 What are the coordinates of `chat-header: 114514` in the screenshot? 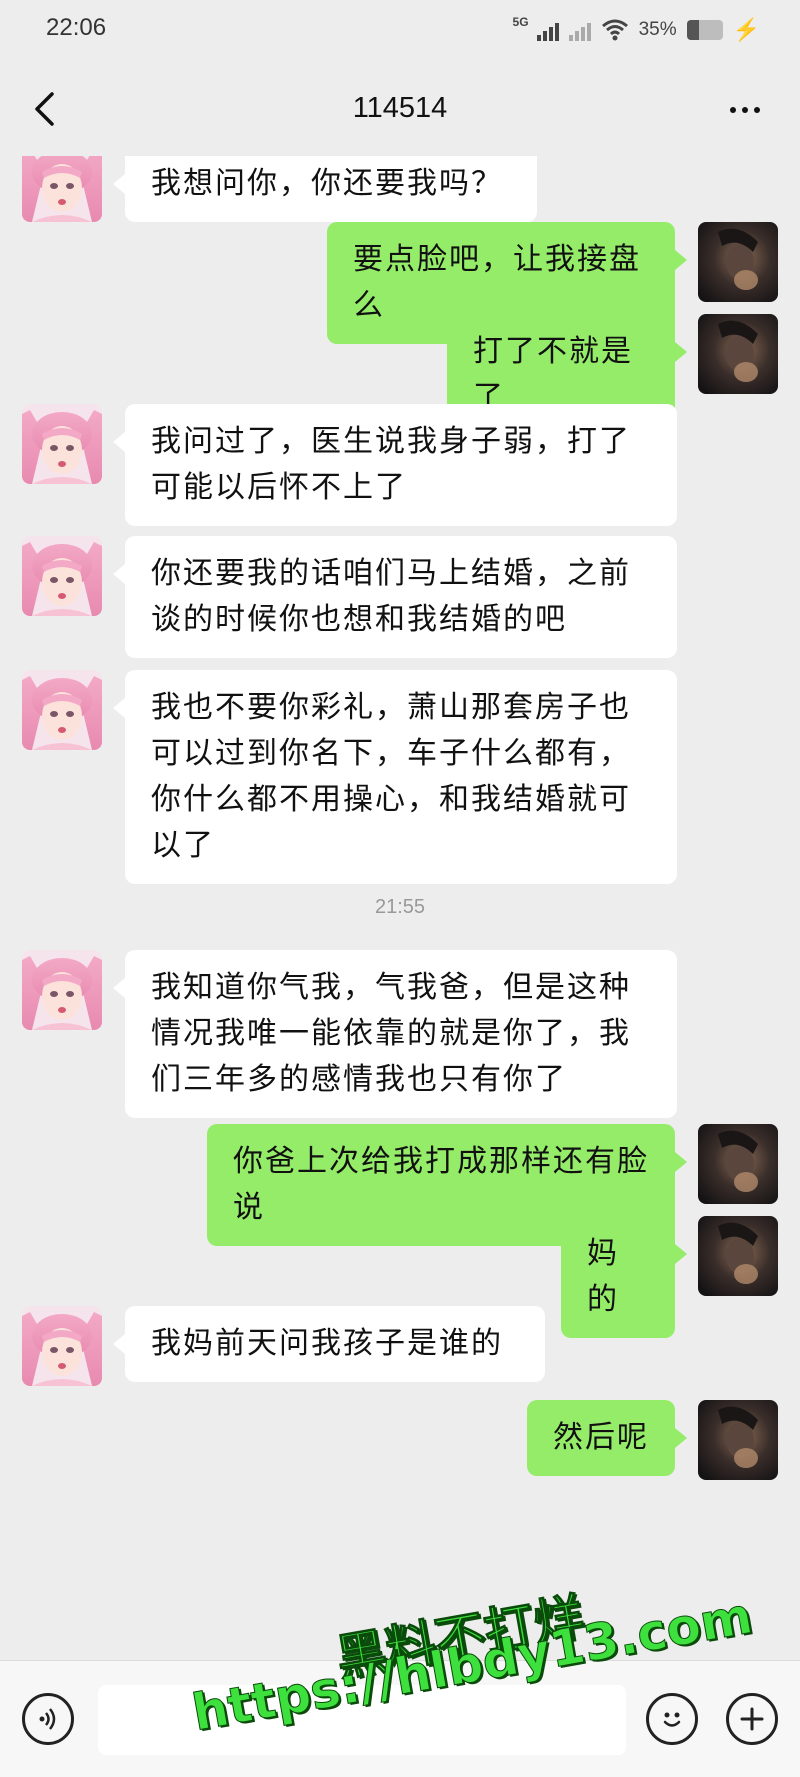 It's located at (400, 109).